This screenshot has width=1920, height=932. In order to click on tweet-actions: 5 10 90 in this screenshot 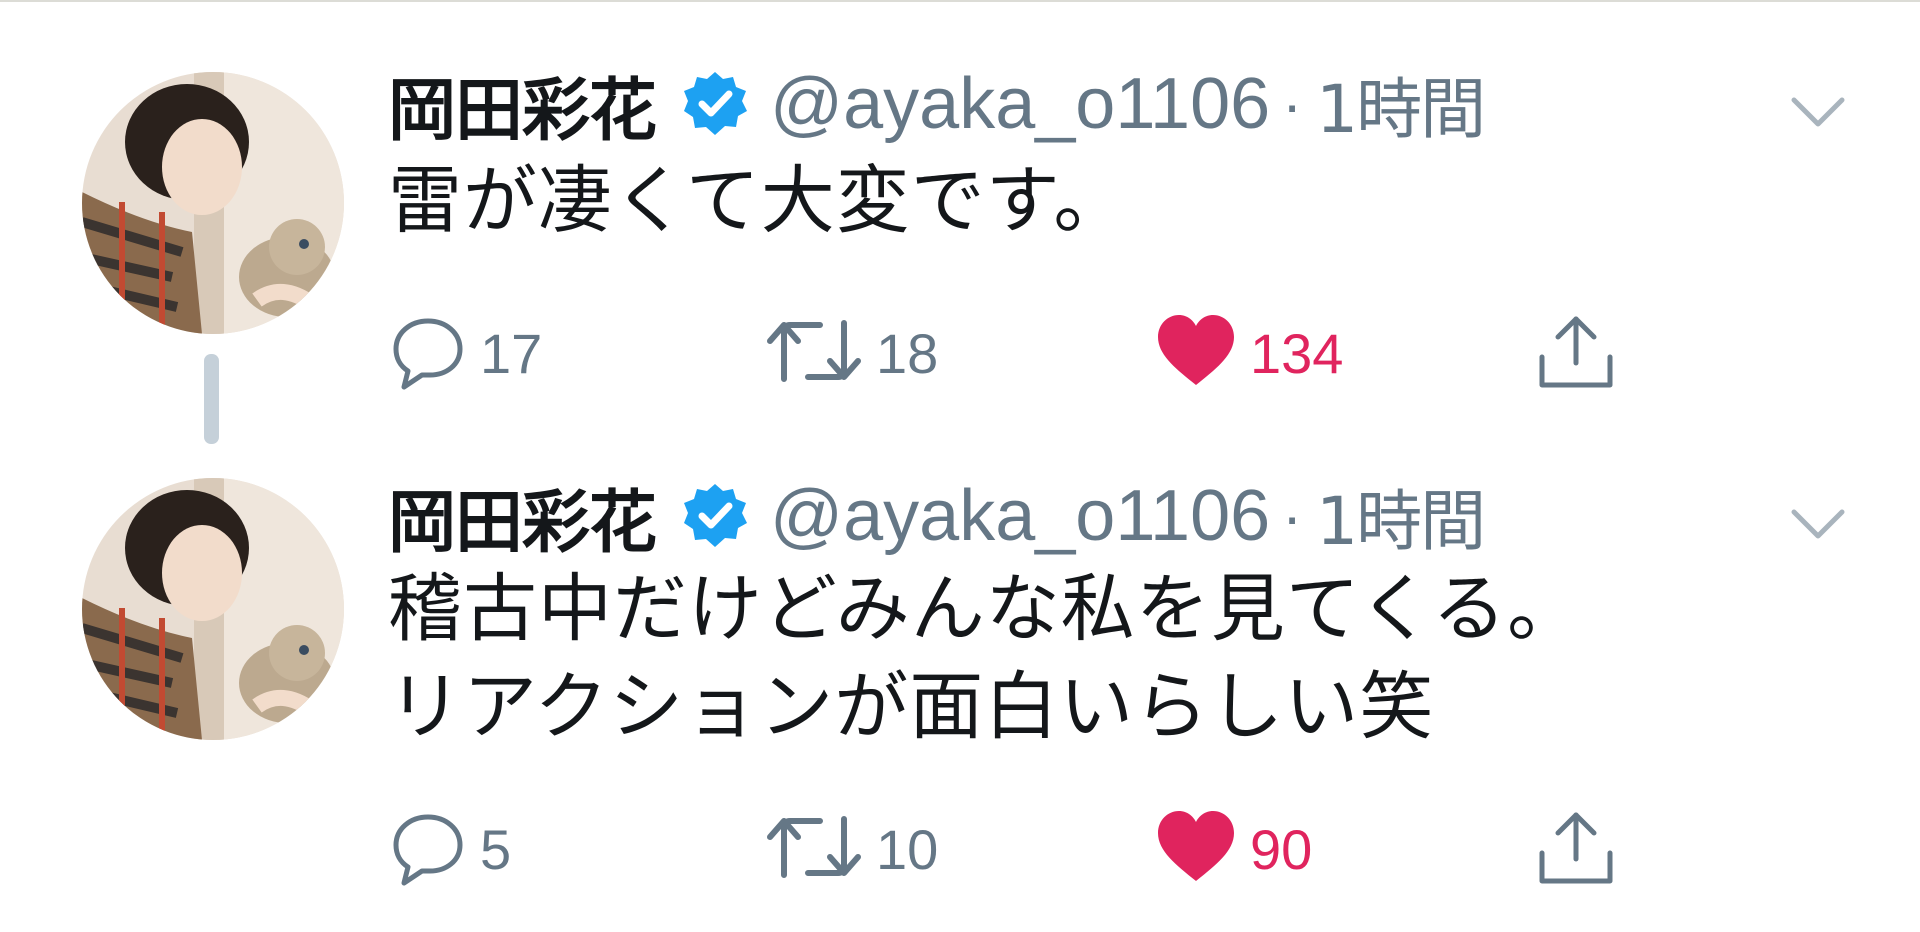, I will do `click(1008, 849)`.